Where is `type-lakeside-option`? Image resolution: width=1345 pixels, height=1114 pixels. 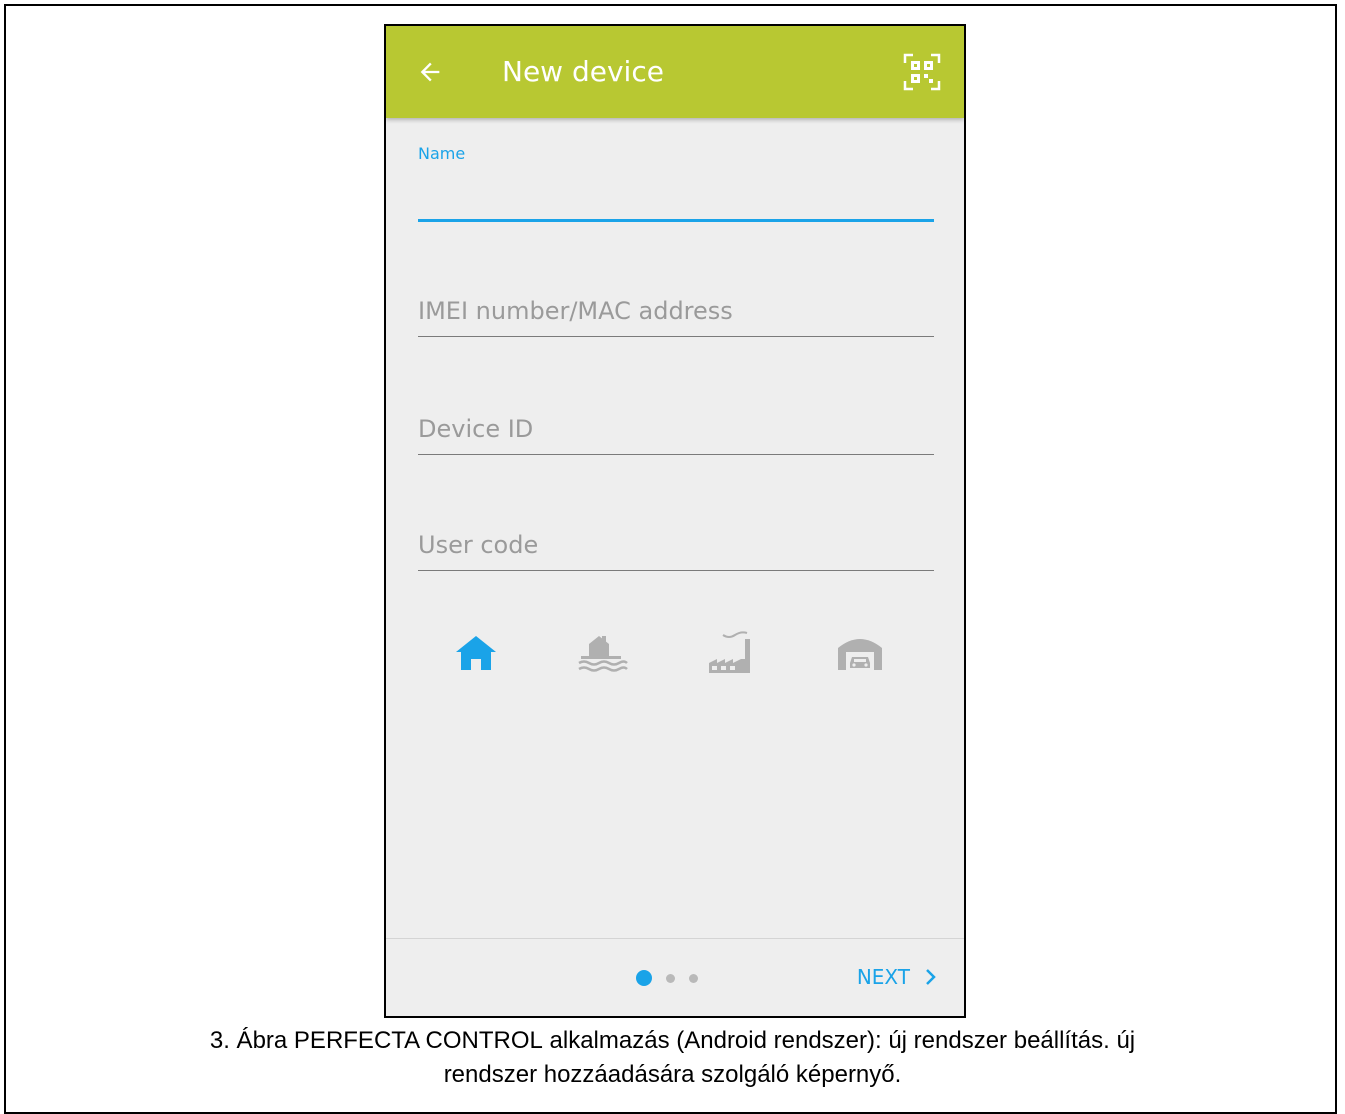
type-lakeside-option is located at coordinates (602, 652).